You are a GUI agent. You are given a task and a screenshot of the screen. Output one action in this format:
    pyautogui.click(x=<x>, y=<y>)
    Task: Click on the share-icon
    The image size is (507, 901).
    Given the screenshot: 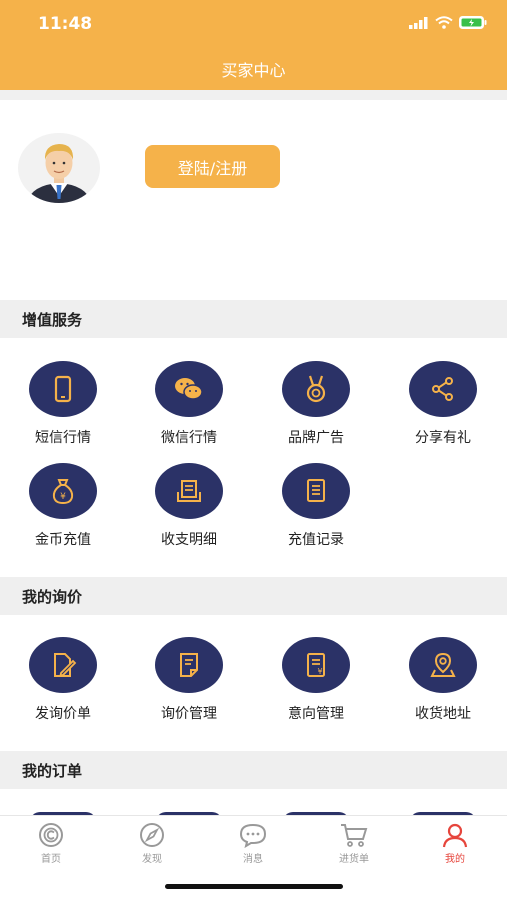 What is the action you would take?
    pyautogui.click(x=442, y=389)
    